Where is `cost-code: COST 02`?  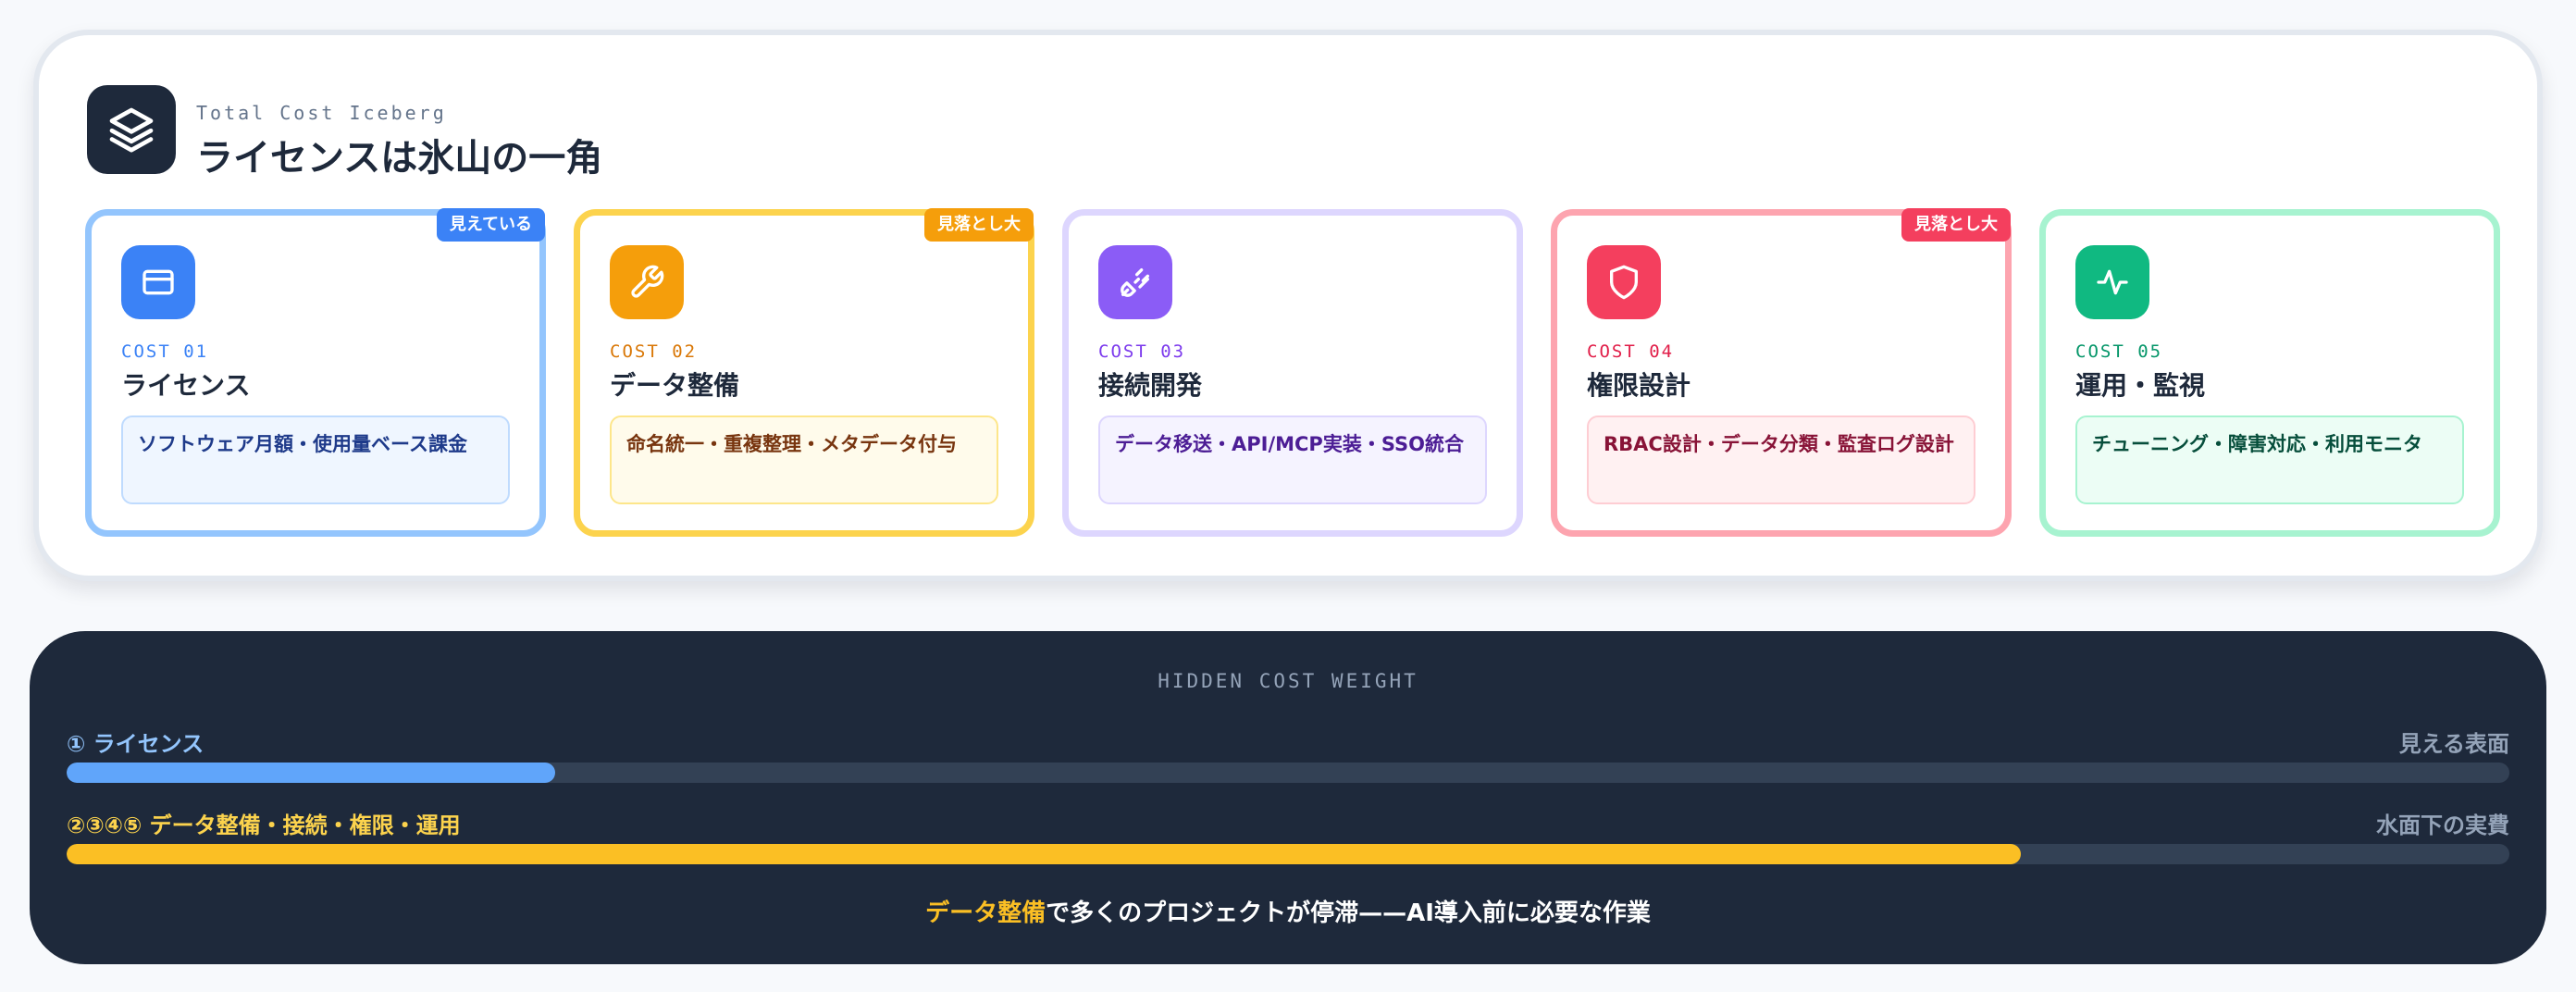 cost-code: COST 02 is located at coordinates (654, 351).